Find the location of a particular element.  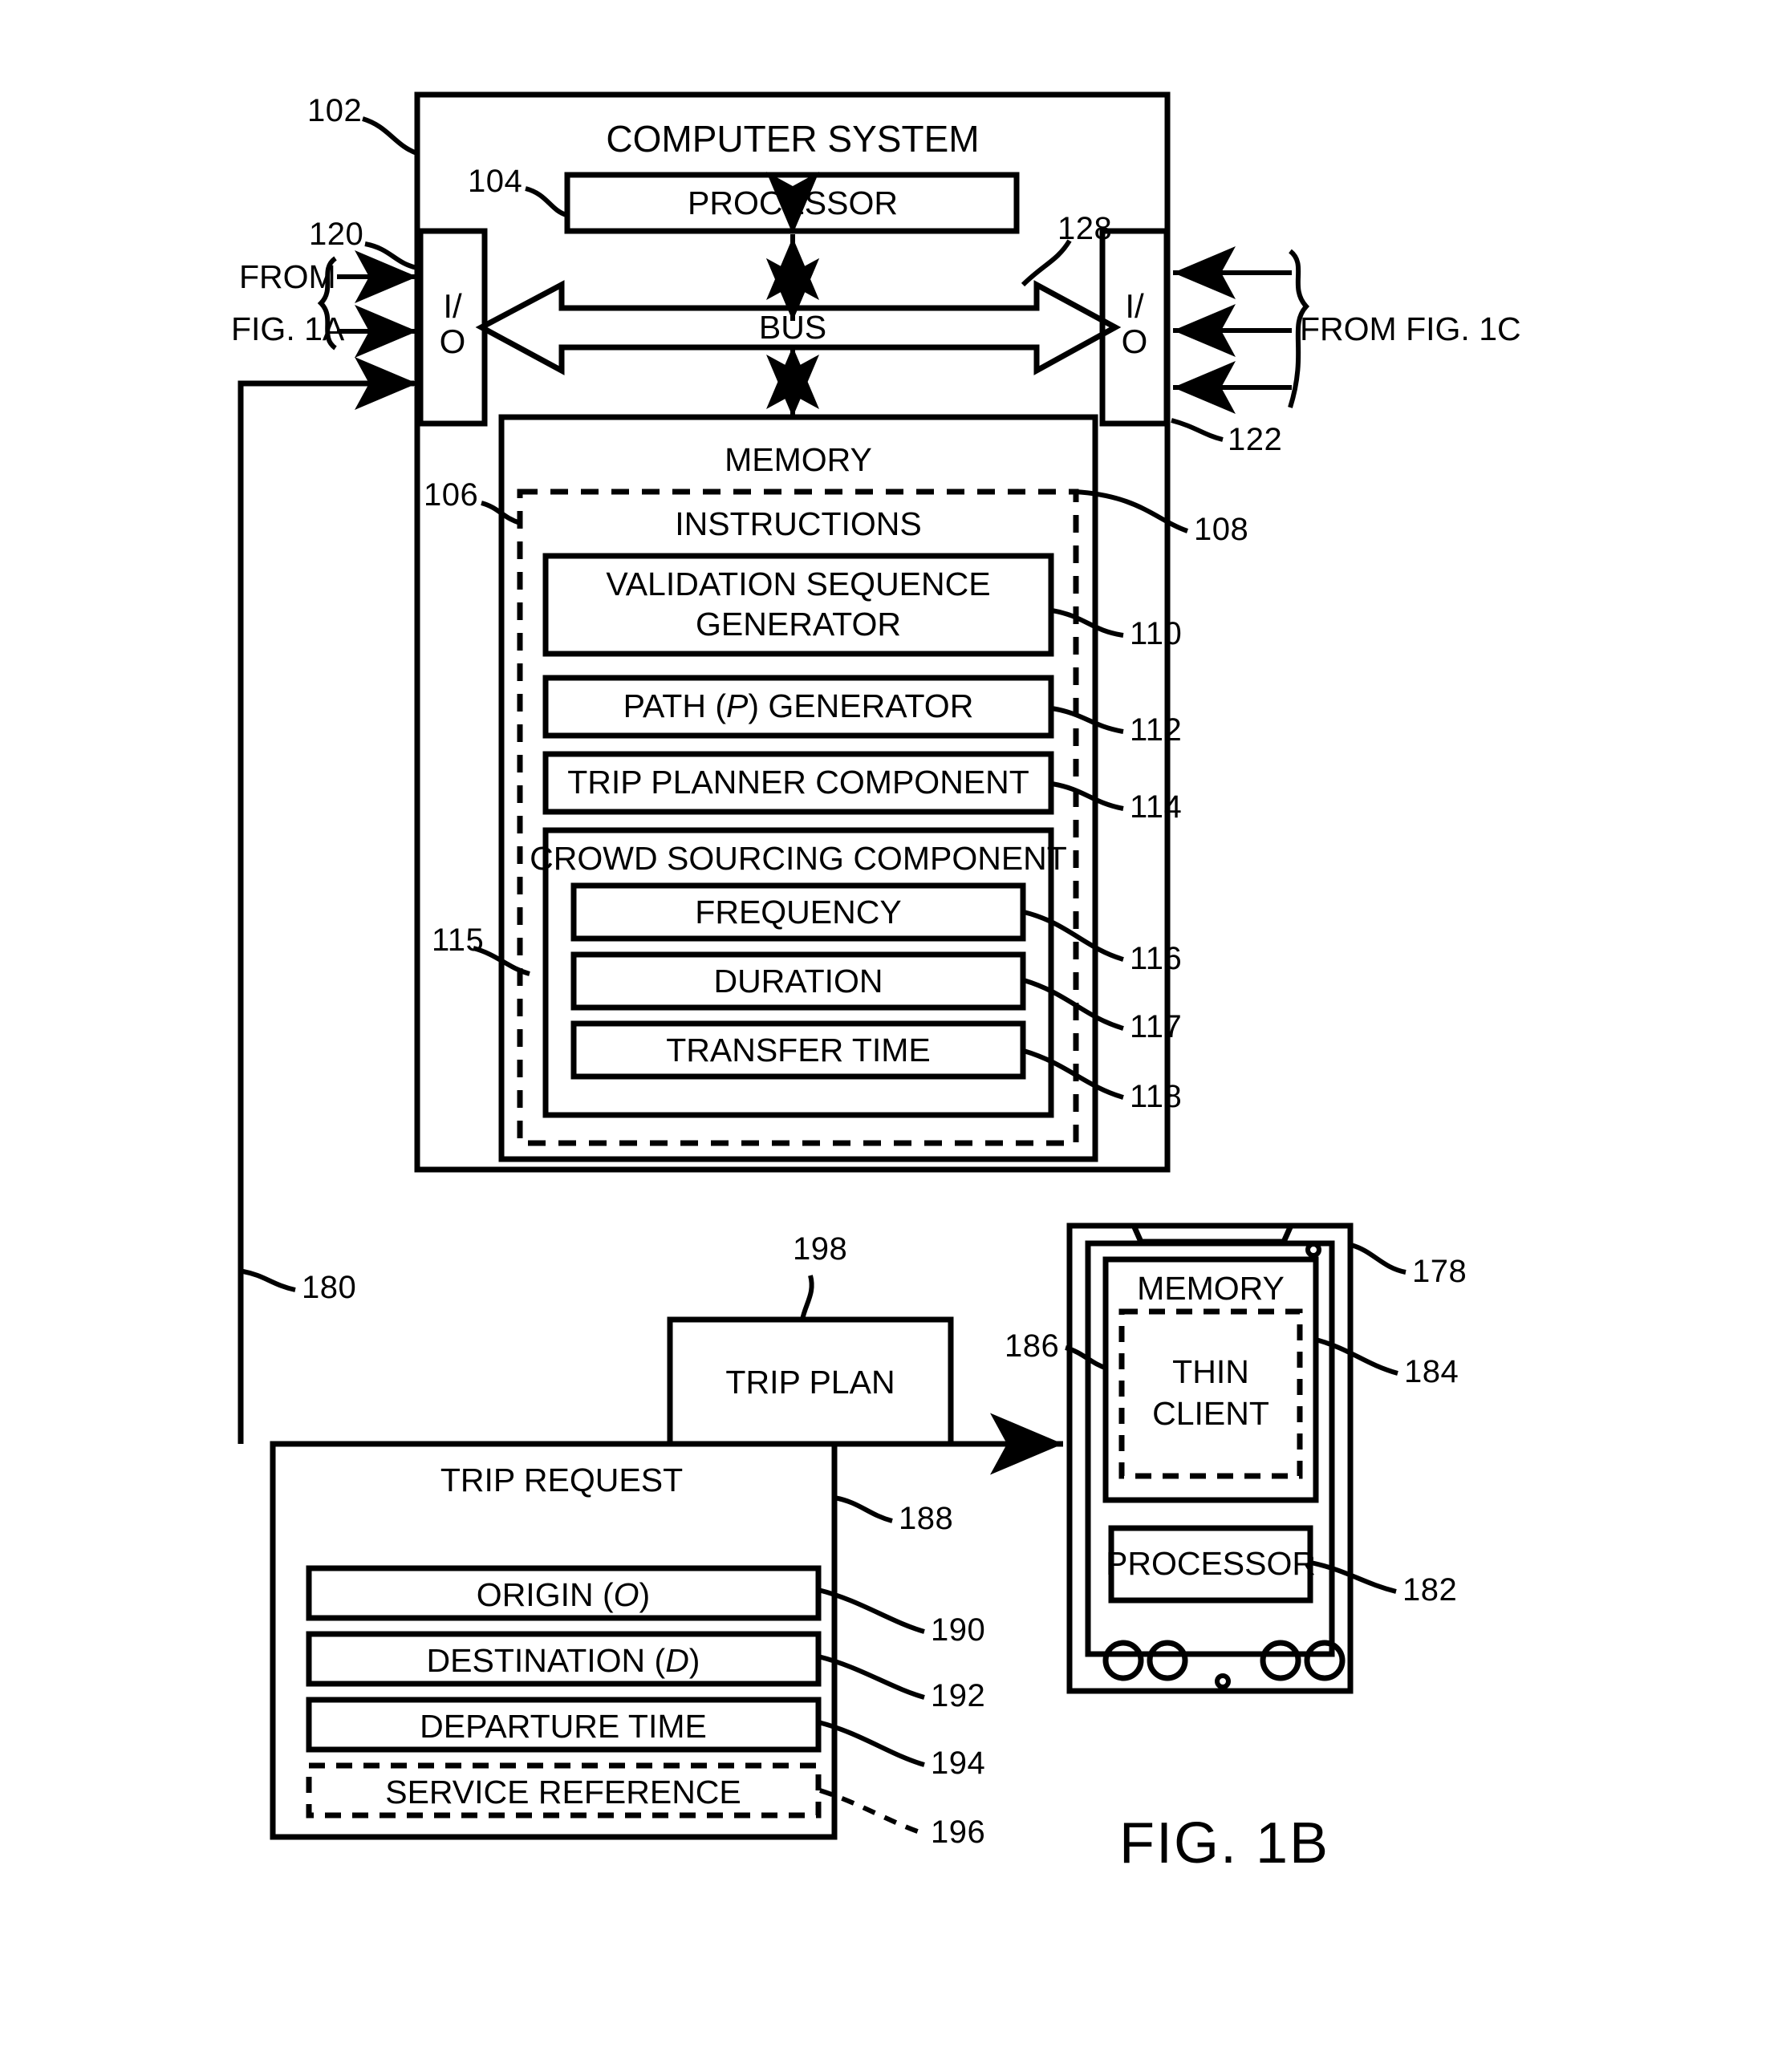

trip-request-title: TRIP REQUEST is located at coordinates (562, 1480).